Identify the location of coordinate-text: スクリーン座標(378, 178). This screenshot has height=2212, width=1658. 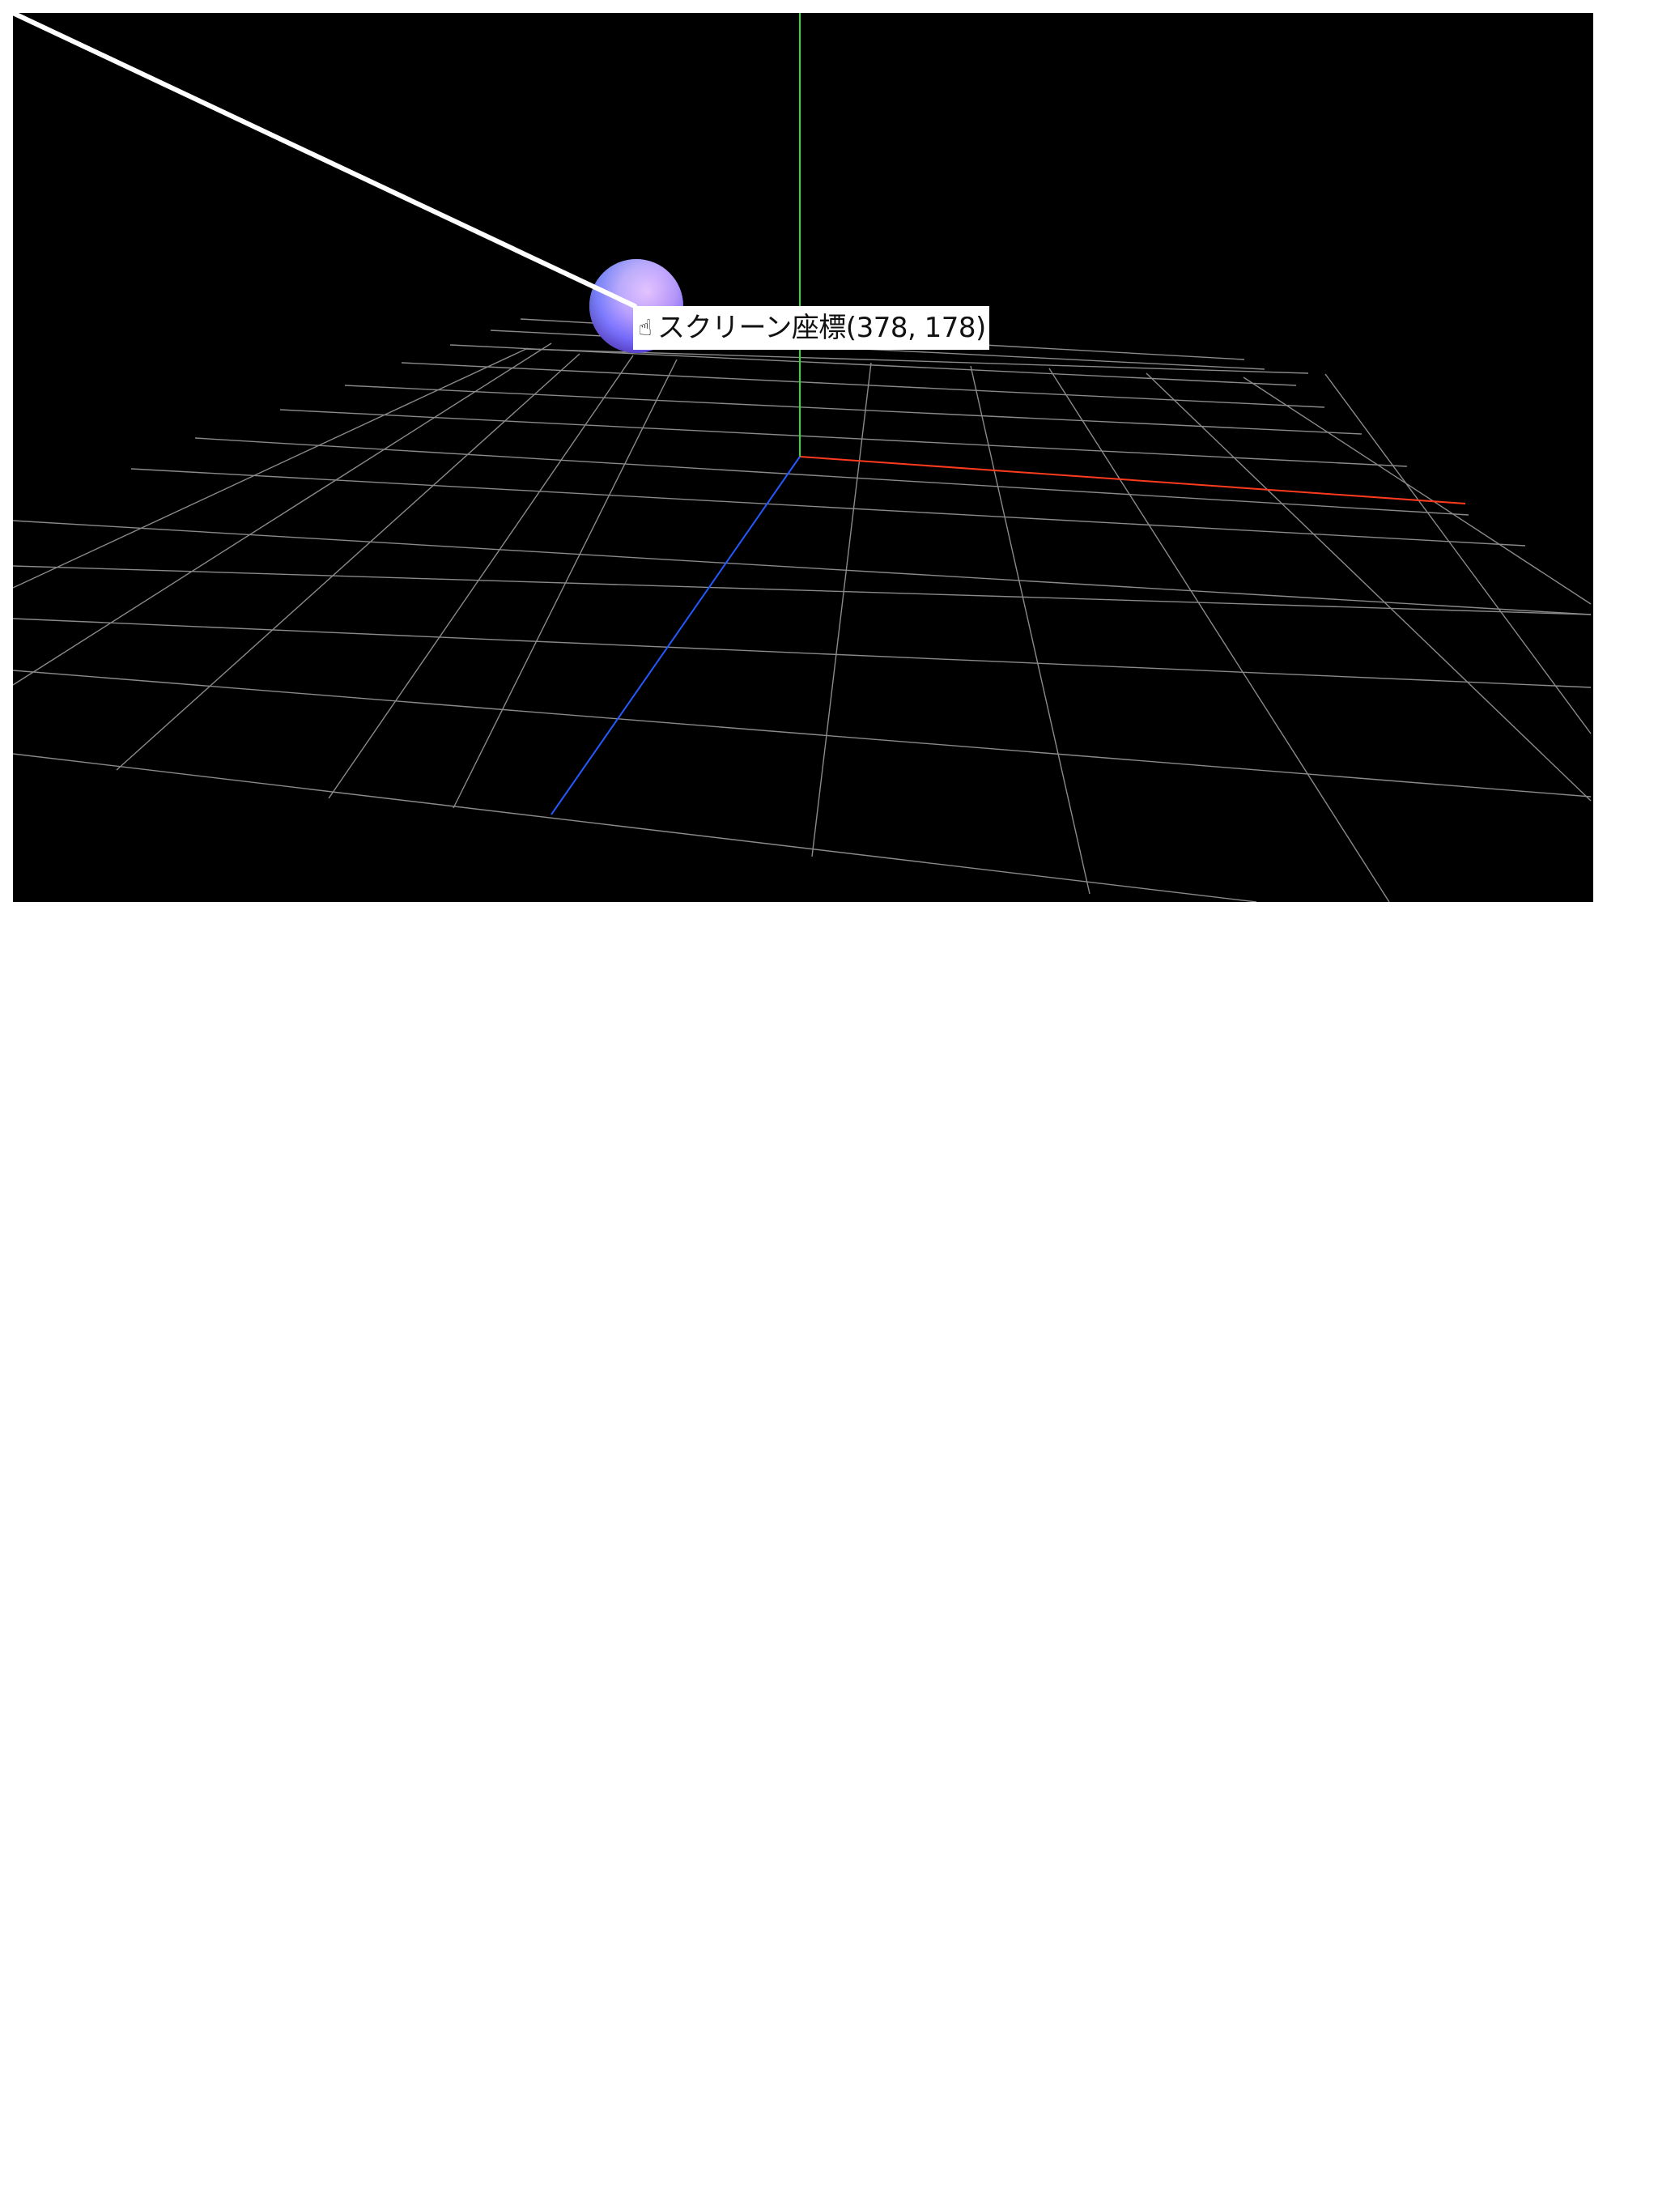
(821, 328).